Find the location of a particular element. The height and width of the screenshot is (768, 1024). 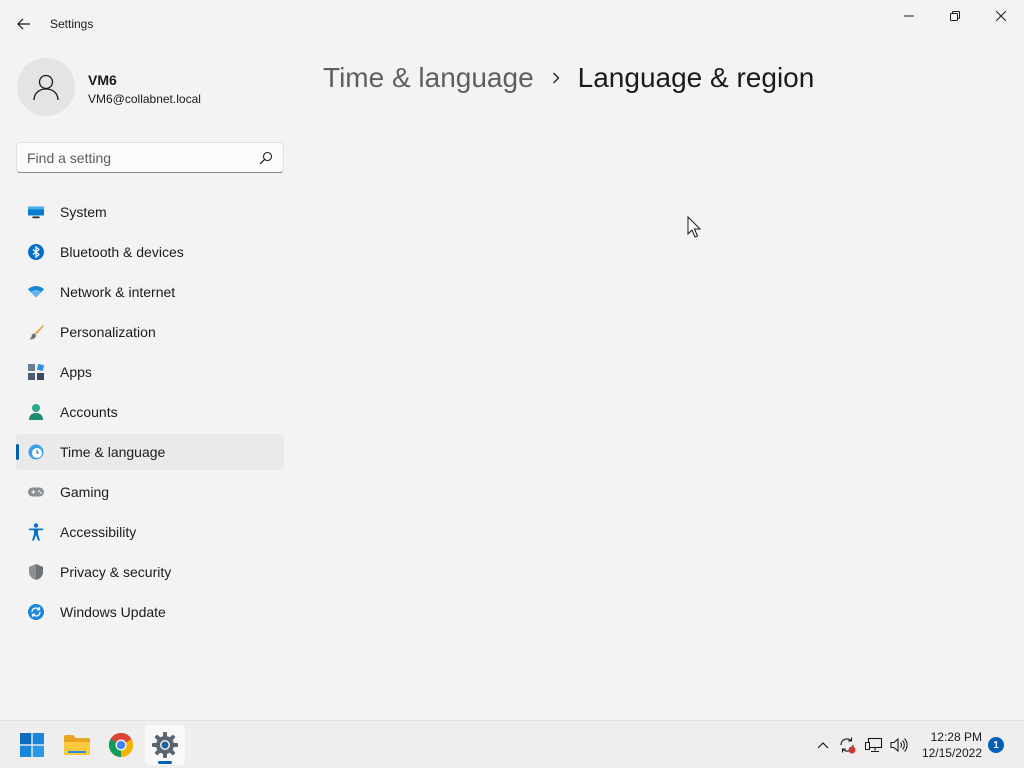

clock-time: 12:28 PM is located at coordinates (956, 737).